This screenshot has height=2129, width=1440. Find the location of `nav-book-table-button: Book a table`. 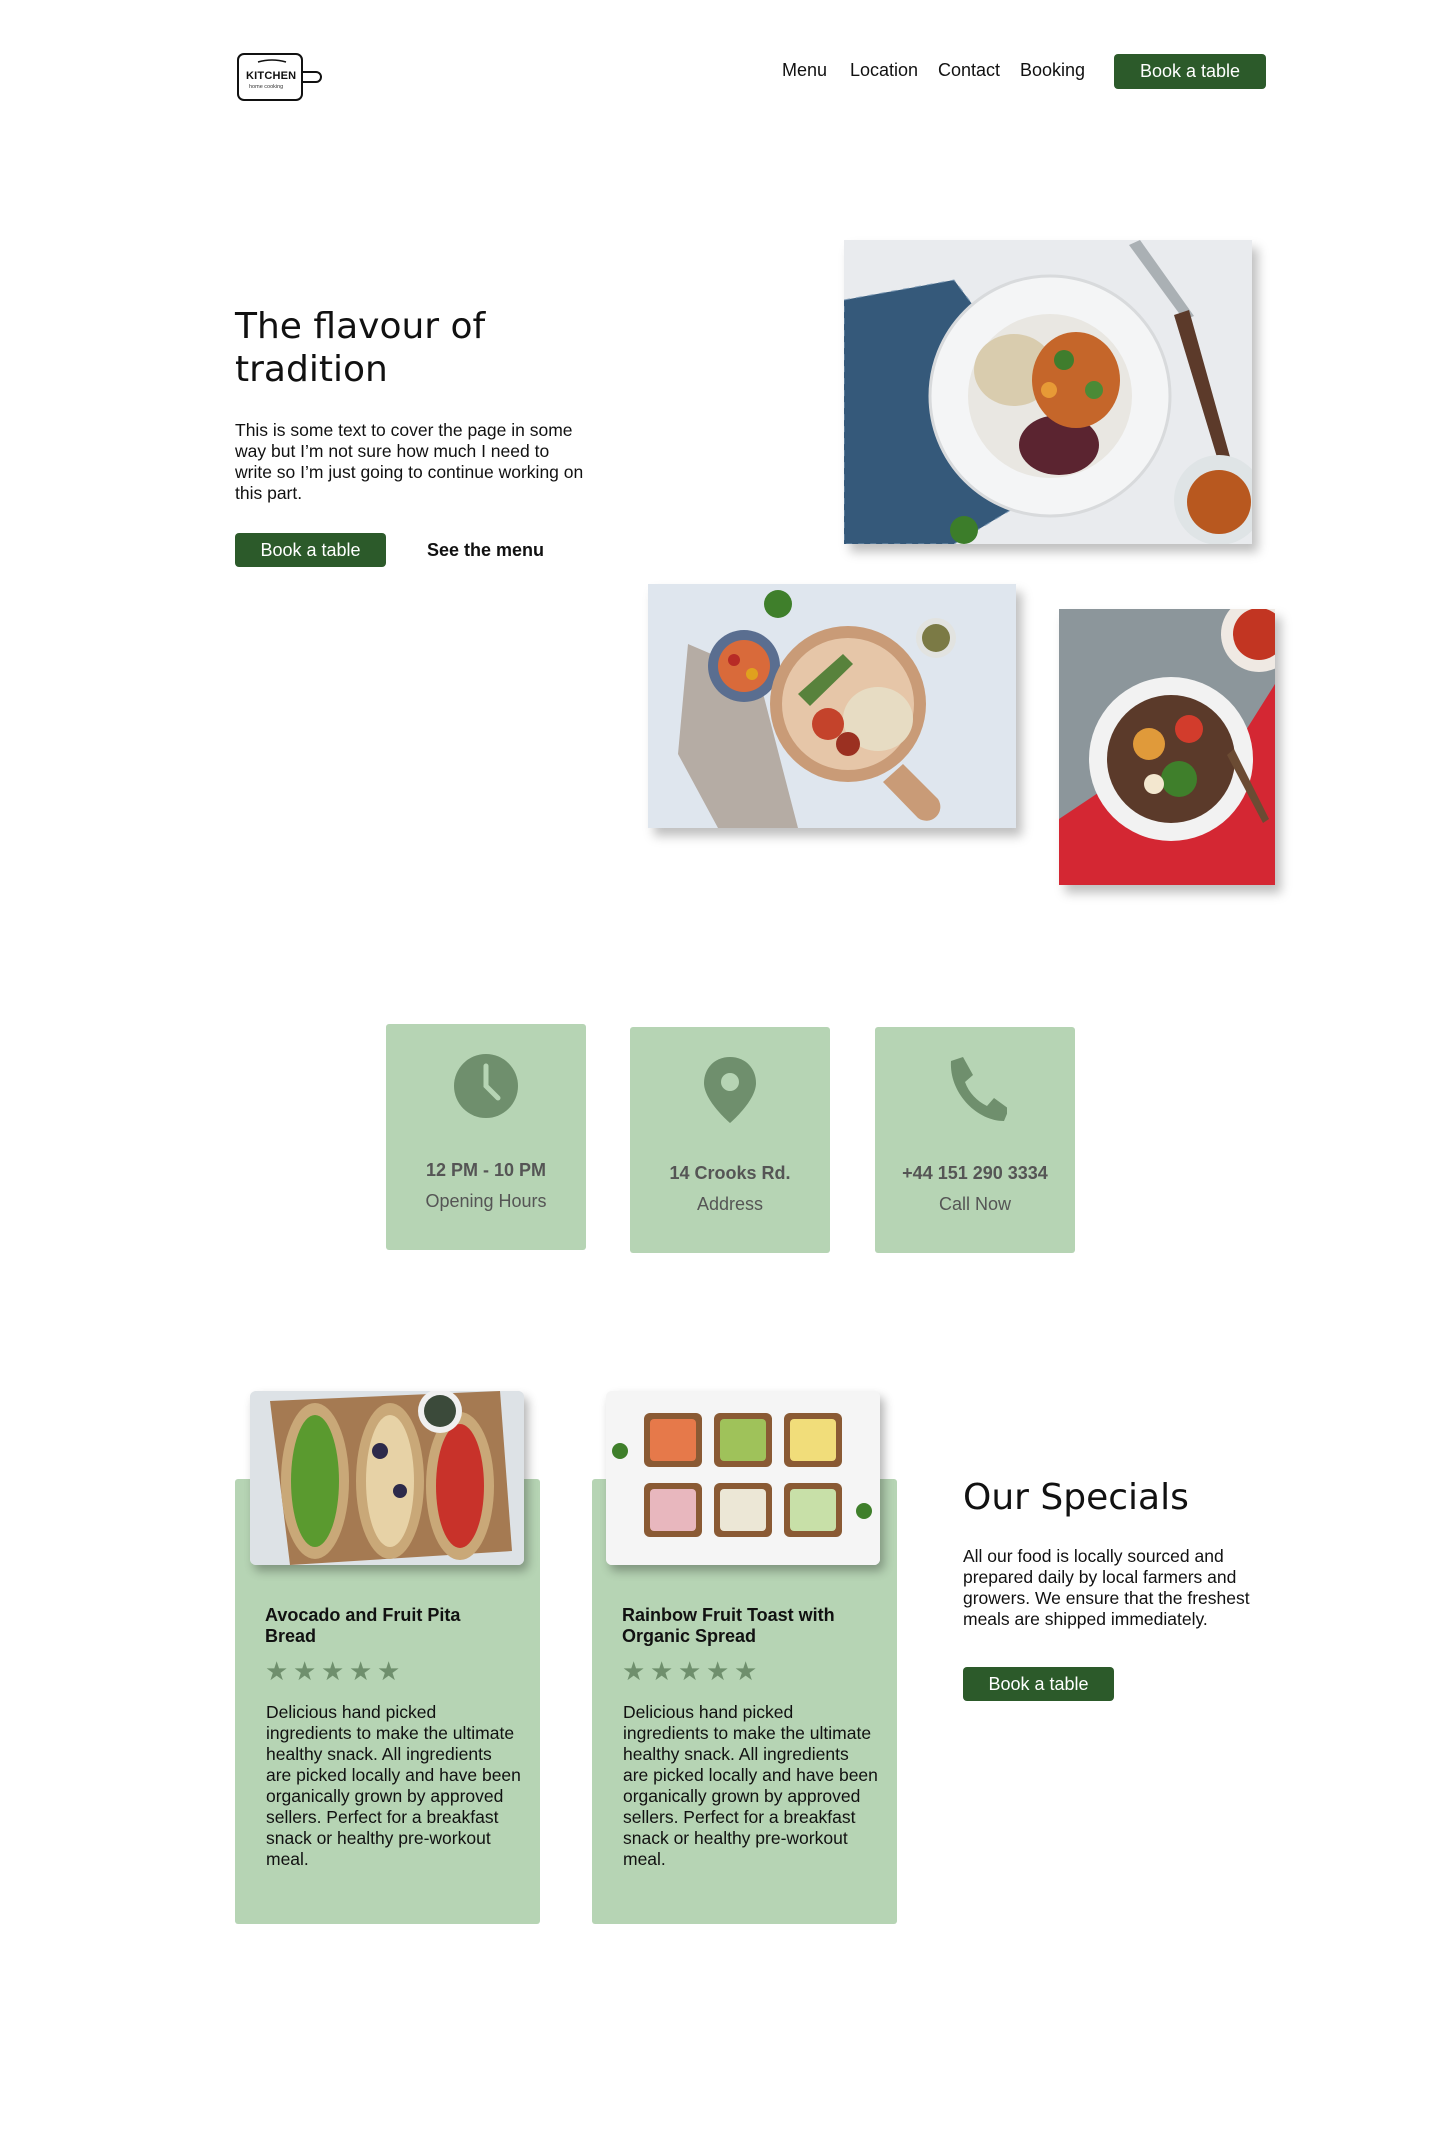

nav-book-table-button: Book a table is located at coordinates (1190, 71).